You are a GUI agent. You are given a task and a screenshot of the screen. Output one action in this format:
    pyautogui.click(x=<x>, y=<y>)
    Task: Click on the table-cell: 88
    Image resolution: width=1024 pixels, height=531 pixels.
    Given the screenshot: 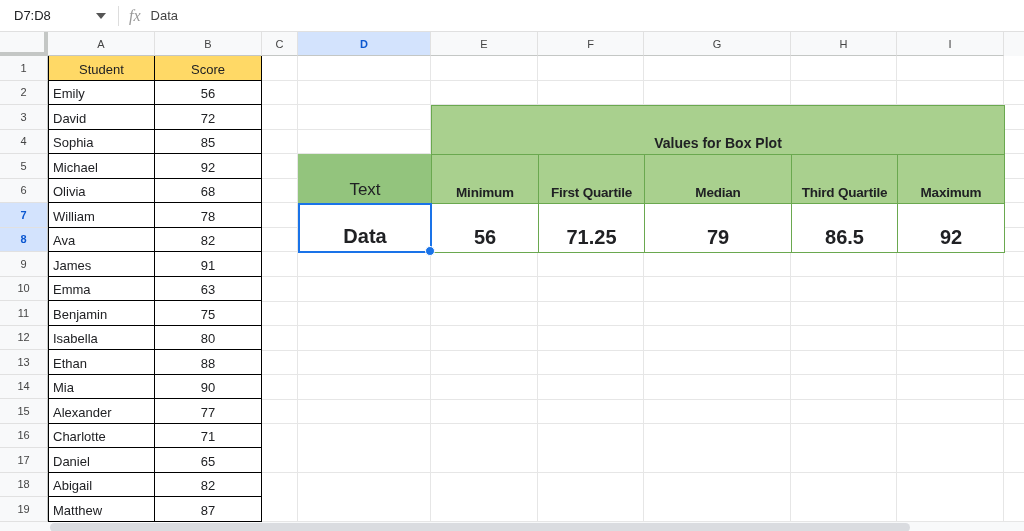 What is the action you would take?
    pyautogui.click(x=208, y=362)
    